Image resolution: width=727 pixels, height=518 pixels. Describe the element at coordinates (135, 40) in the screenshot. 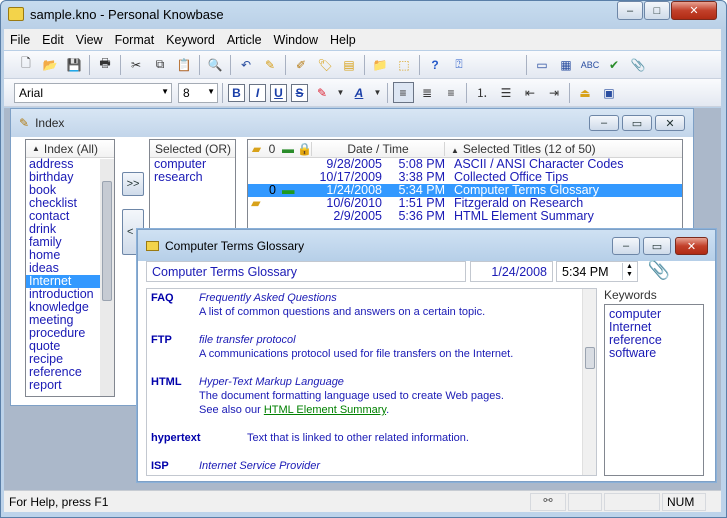

I see `menu-format: Format` at that location.